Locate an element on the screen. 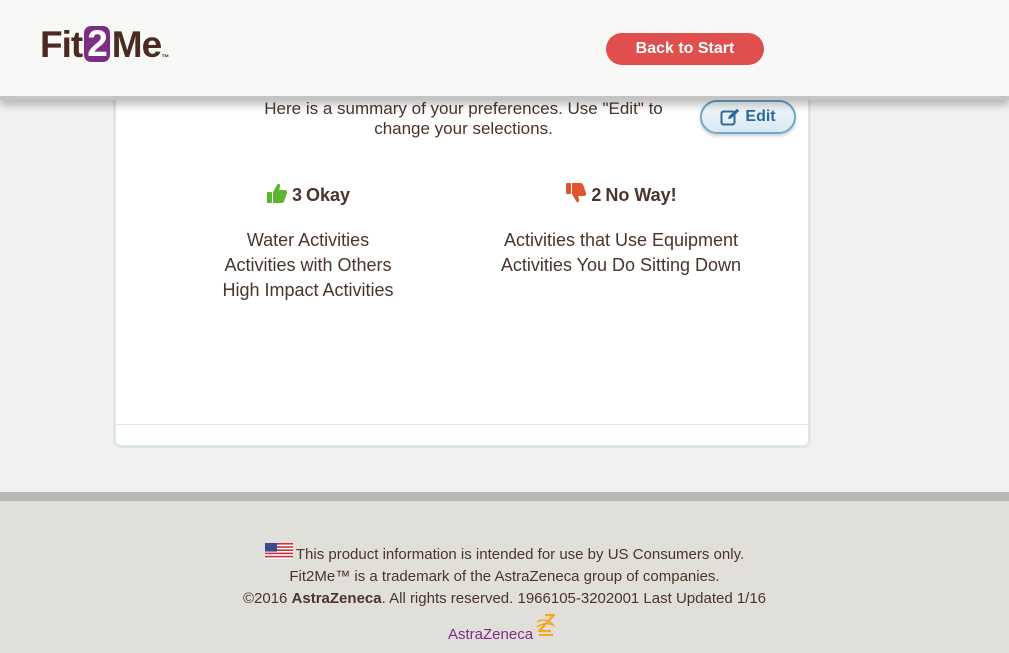  copyright-brand: AstraZeneca is located at coordinates (336, 598).